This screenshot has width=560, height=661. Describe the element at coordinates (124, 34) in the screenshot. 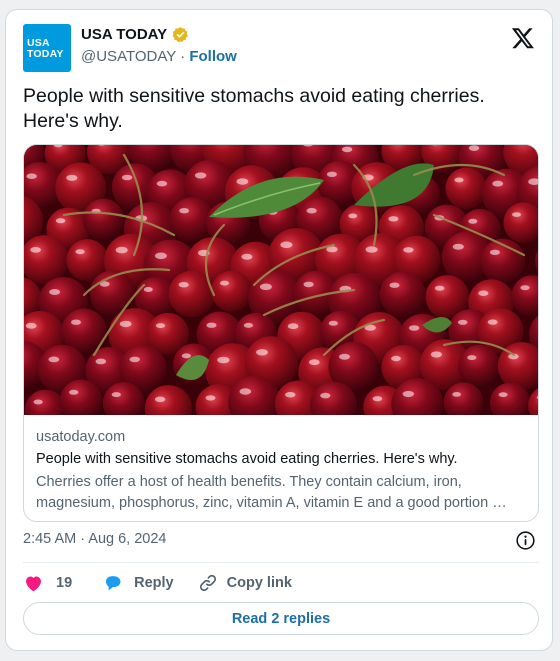

I see `display-name: USA TODAY` at that location.